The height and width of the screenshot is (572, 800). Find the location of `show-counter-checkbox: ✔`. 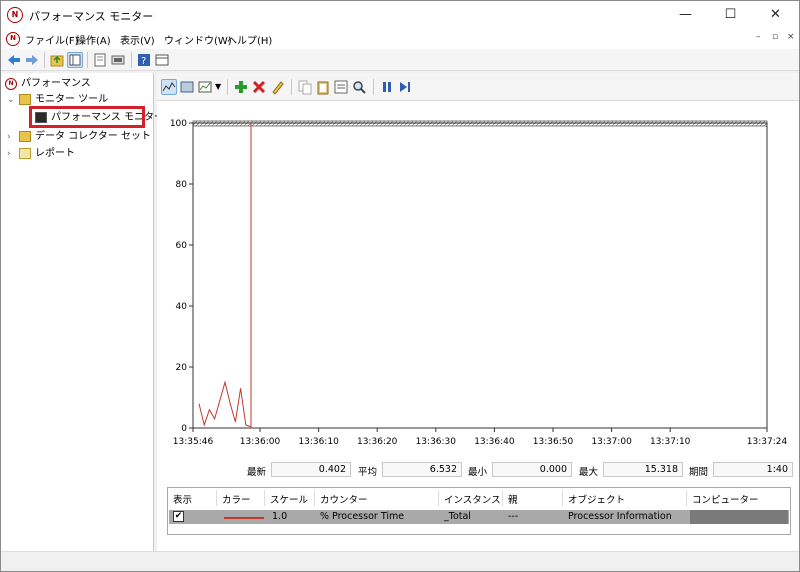

show-counter-checkbox: ✔ is located at coordinates (178, 516).